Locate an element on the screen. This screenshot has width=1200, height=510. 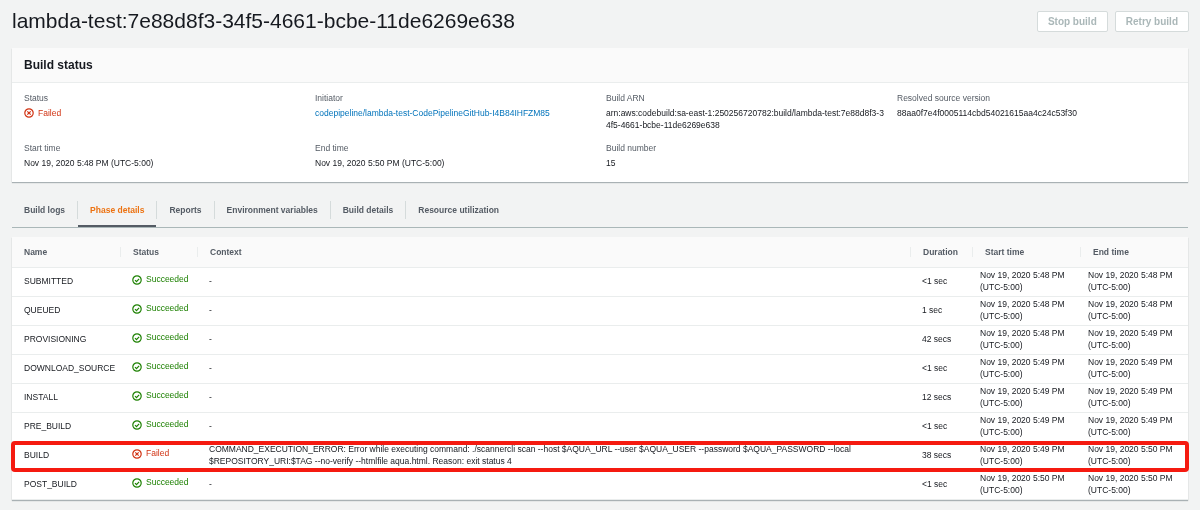
table-cell-text: INSTALL is located at coordinates (41, 397).